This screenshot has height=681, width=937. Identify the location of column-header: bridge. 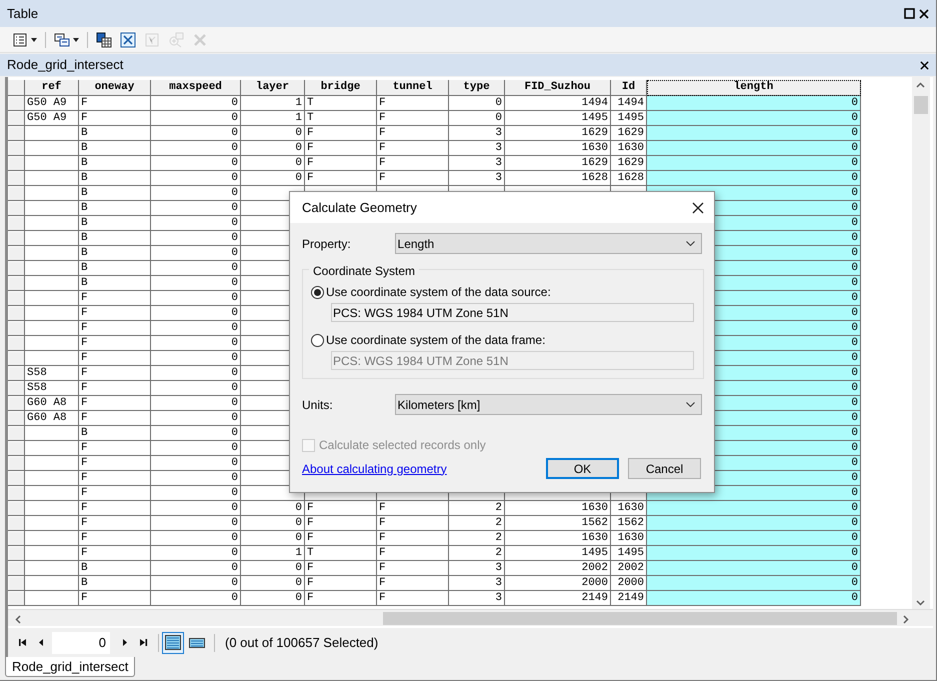
(341, 88).